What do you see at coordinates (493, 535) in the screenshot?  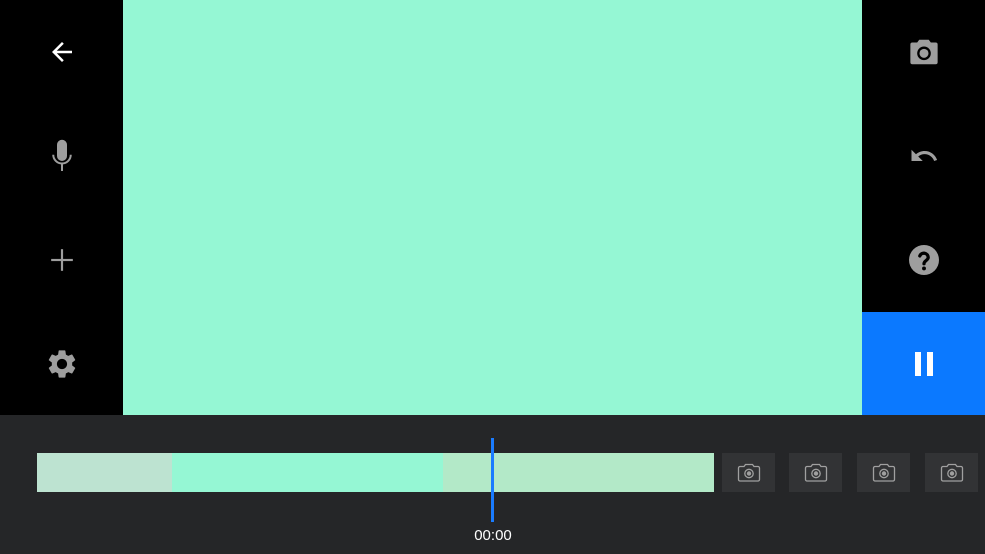 I see `current-time: 00:00` at bounding box center [493, 535].